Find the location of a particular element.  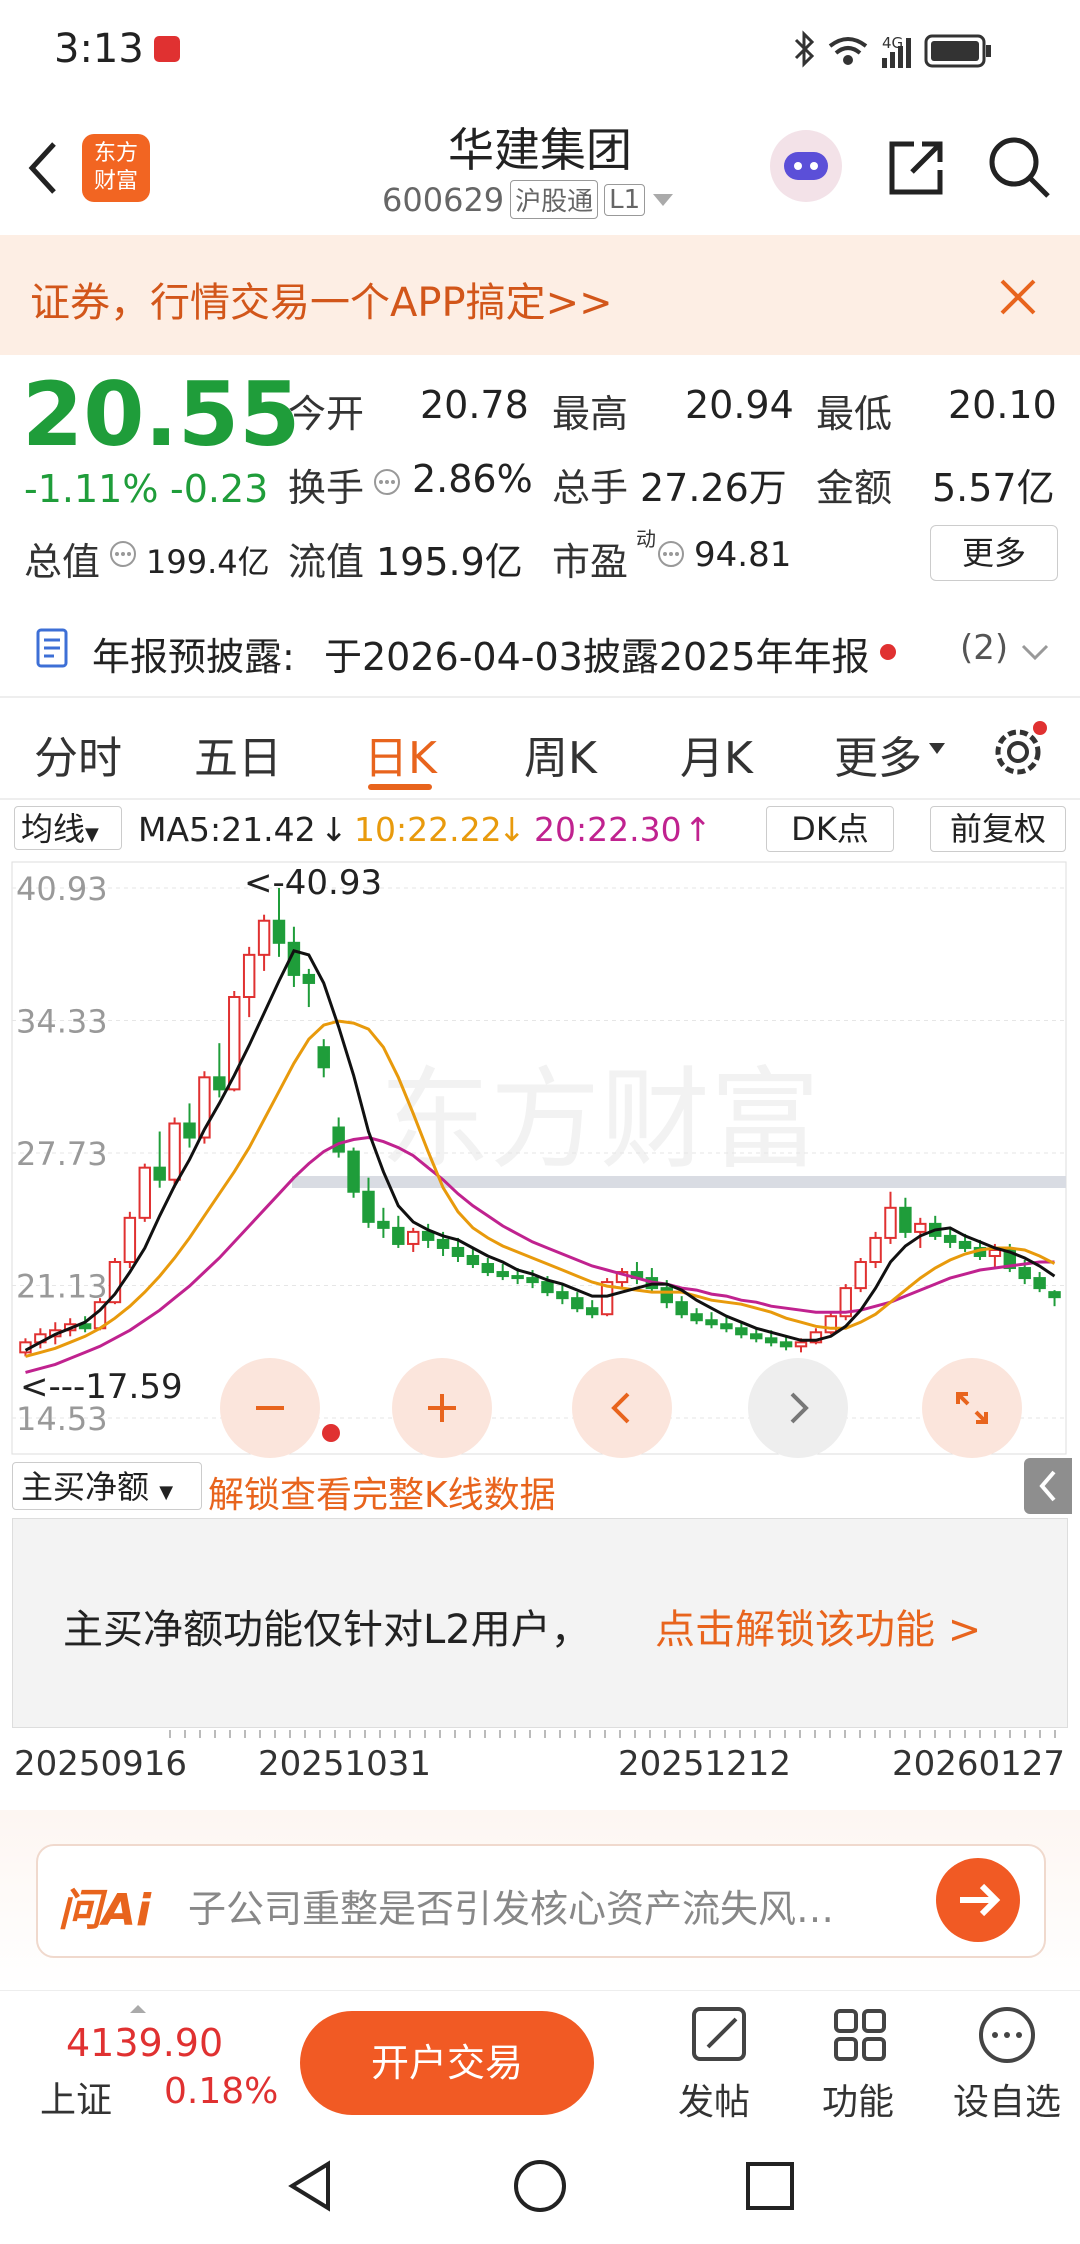

nav-home-icon is located at coordinates (540, 2186).